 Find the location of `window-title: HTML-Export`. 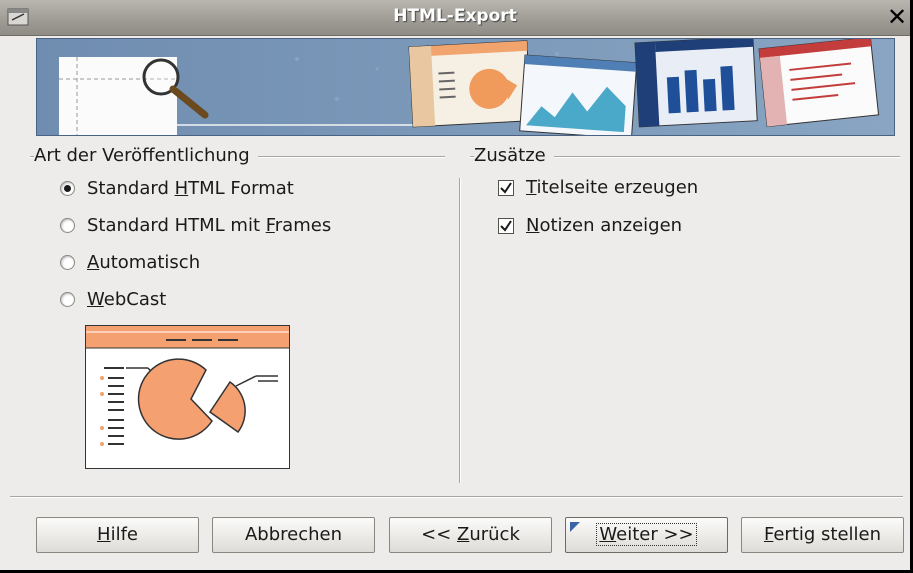

window-title: HTML-Export is located at coordinates (455, 16).